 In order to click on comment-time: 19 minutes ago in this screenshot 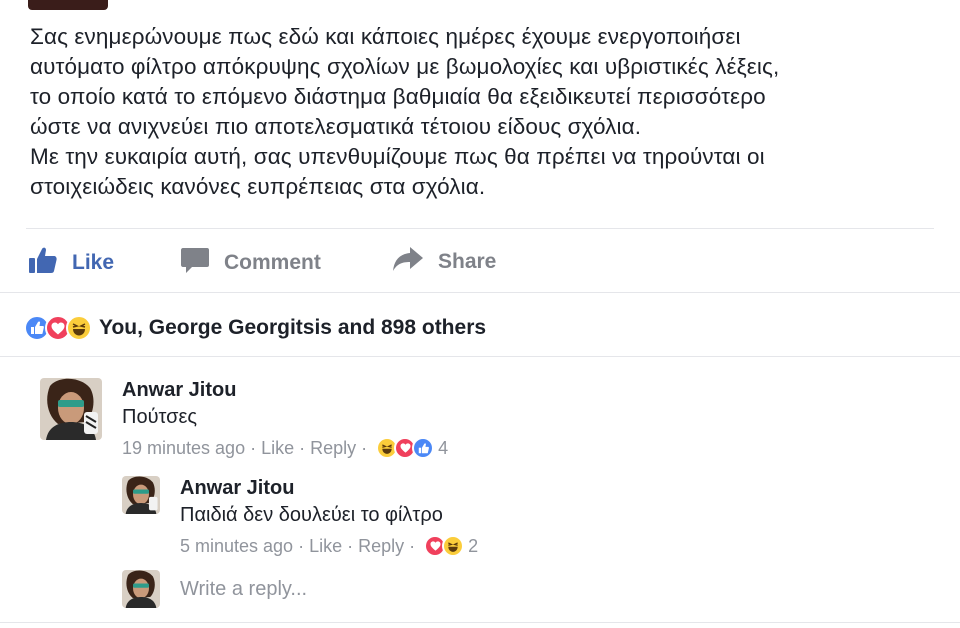, I will do `click(183, 448)`.